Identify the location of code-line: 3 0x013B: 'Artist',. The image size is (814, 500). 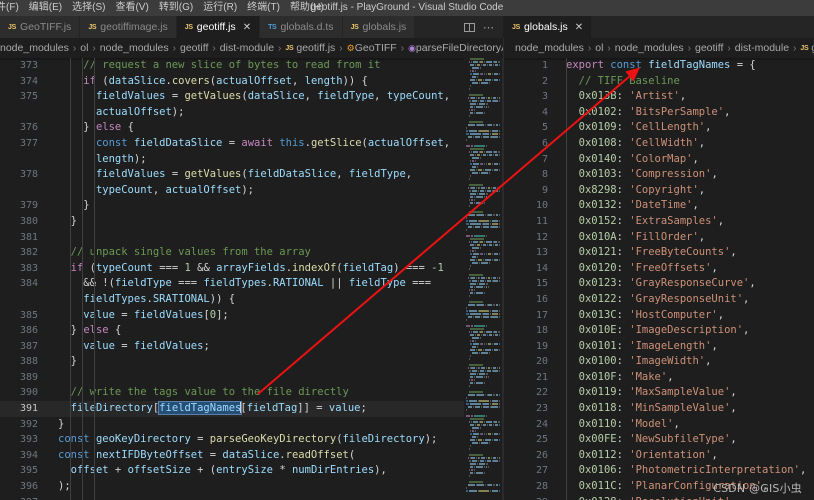
(659, 97).